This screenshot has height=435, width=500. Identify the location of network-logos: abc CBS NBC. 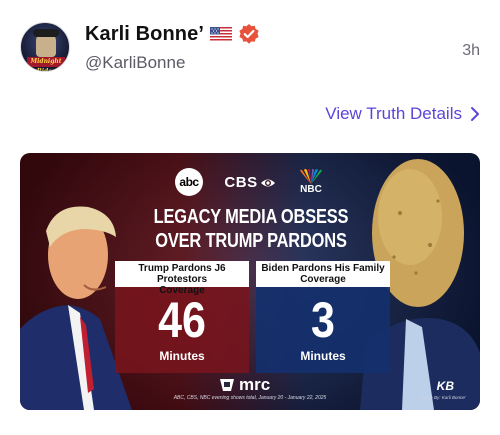
(250, 182).